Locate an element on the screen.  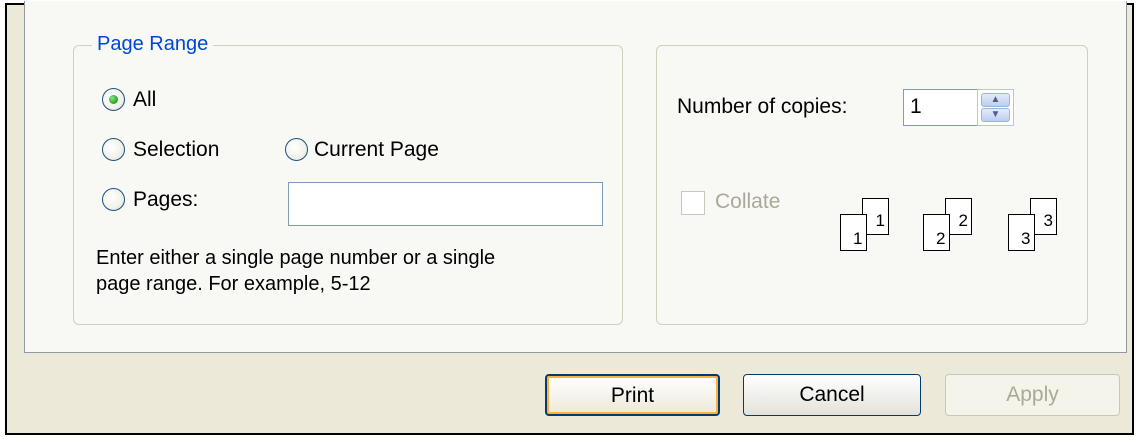
copies-input: 1 is located at coordinates (941, 107).